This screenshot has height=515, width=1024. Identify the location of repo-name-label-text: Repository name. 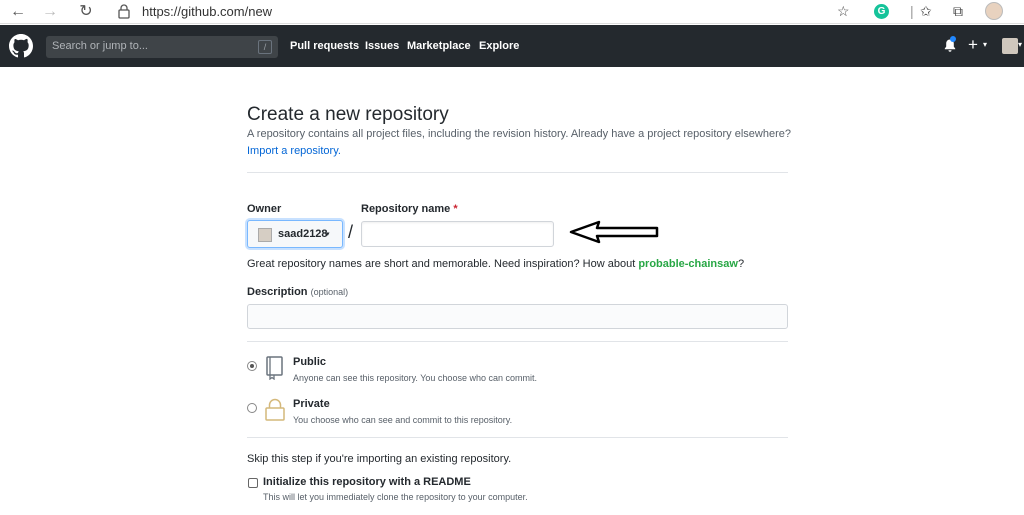
(406, 209).